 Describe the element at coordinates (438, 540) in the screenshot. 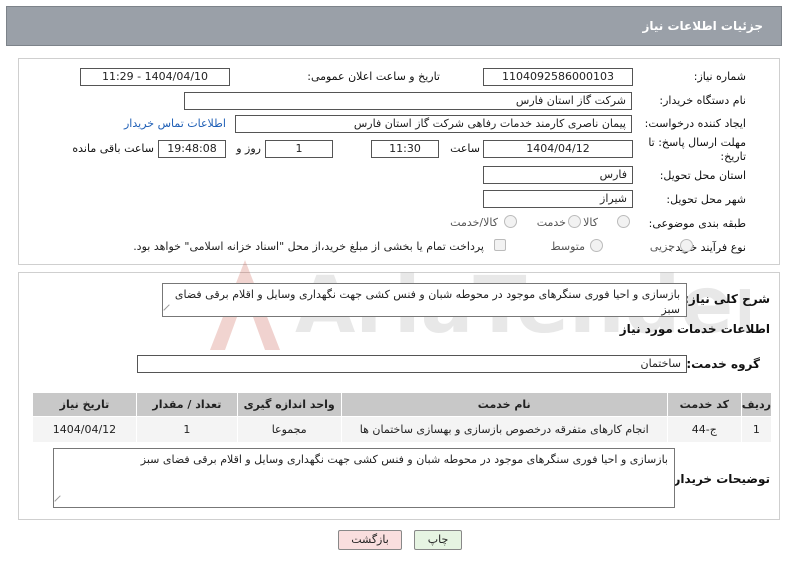

I see `print-button: چاپ` at that location.